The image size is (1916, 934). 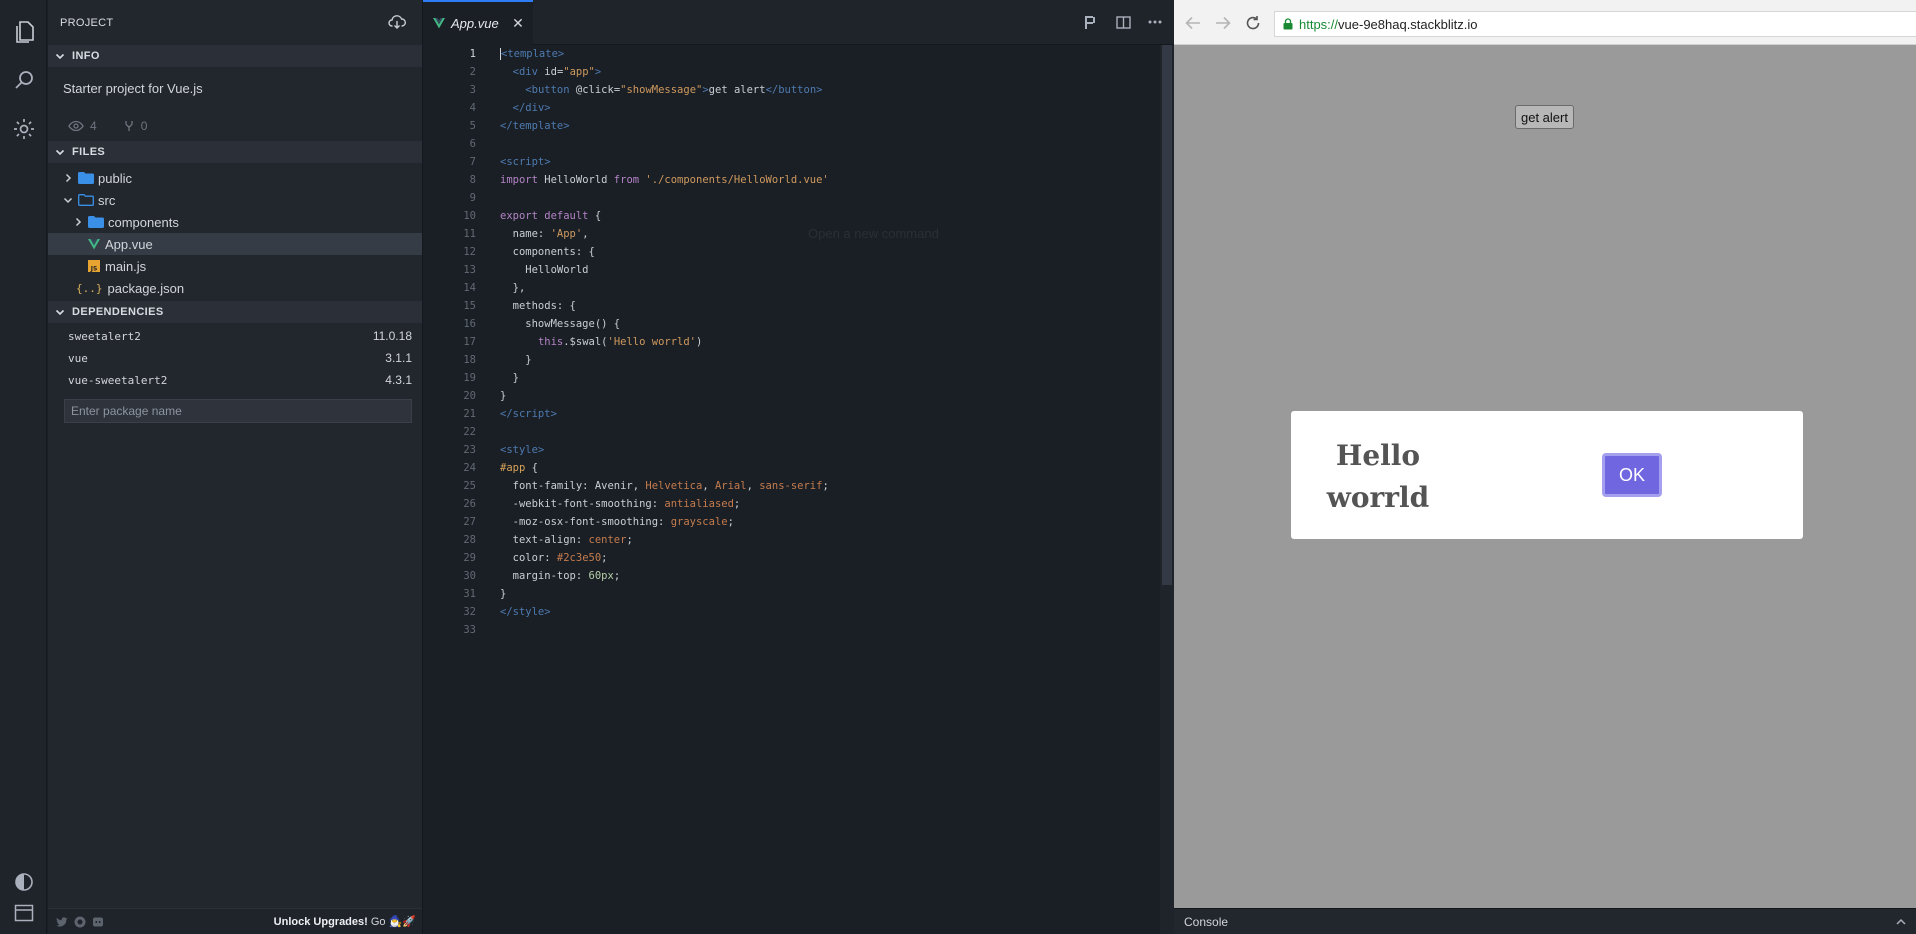 I want to click on code-line: 9, so click(x=790, y=198).